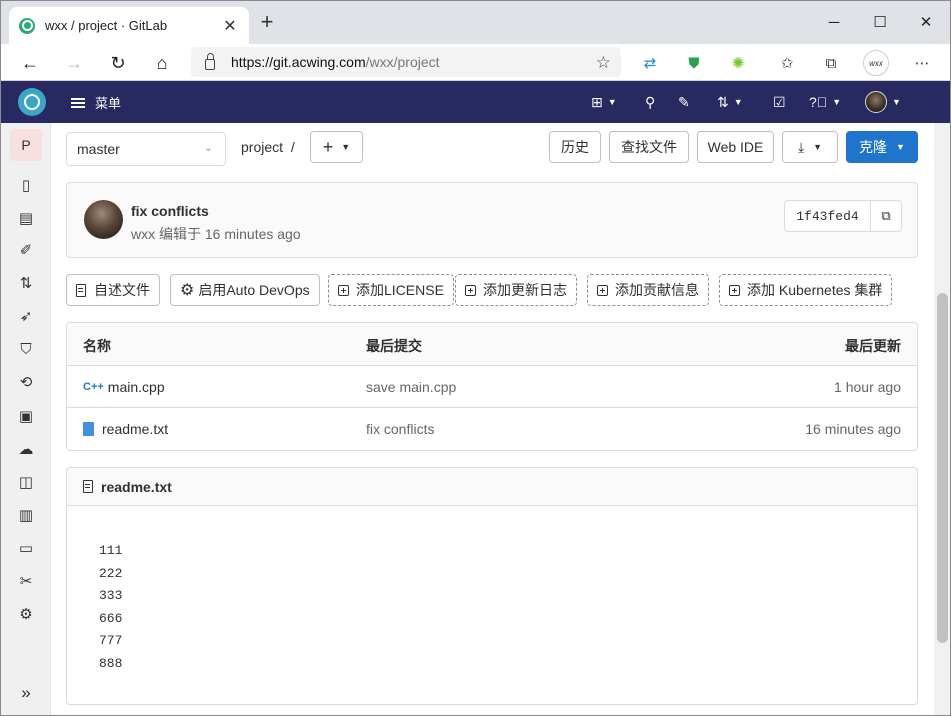  I want to click on commit-author-avatar, so click(103, 219).